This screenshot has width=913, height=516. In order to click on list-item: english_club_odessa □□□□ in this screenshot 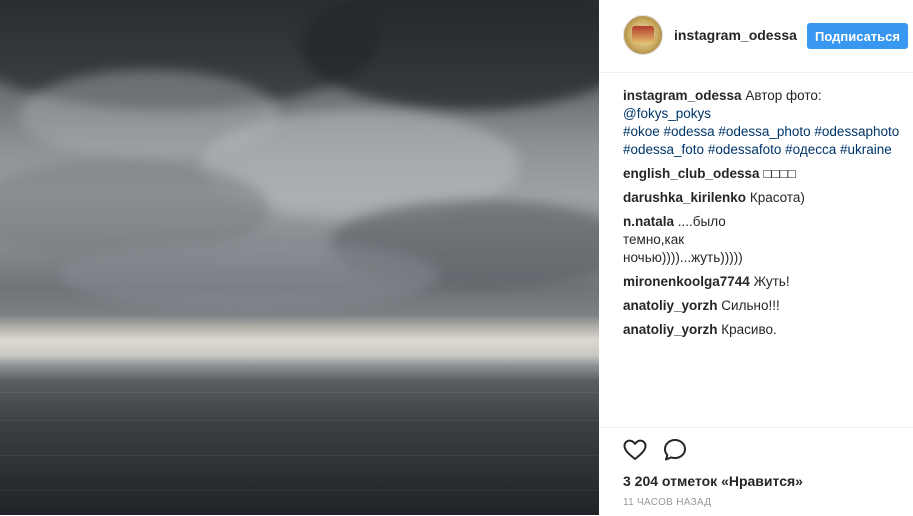, I will do `click(768, 174)`.